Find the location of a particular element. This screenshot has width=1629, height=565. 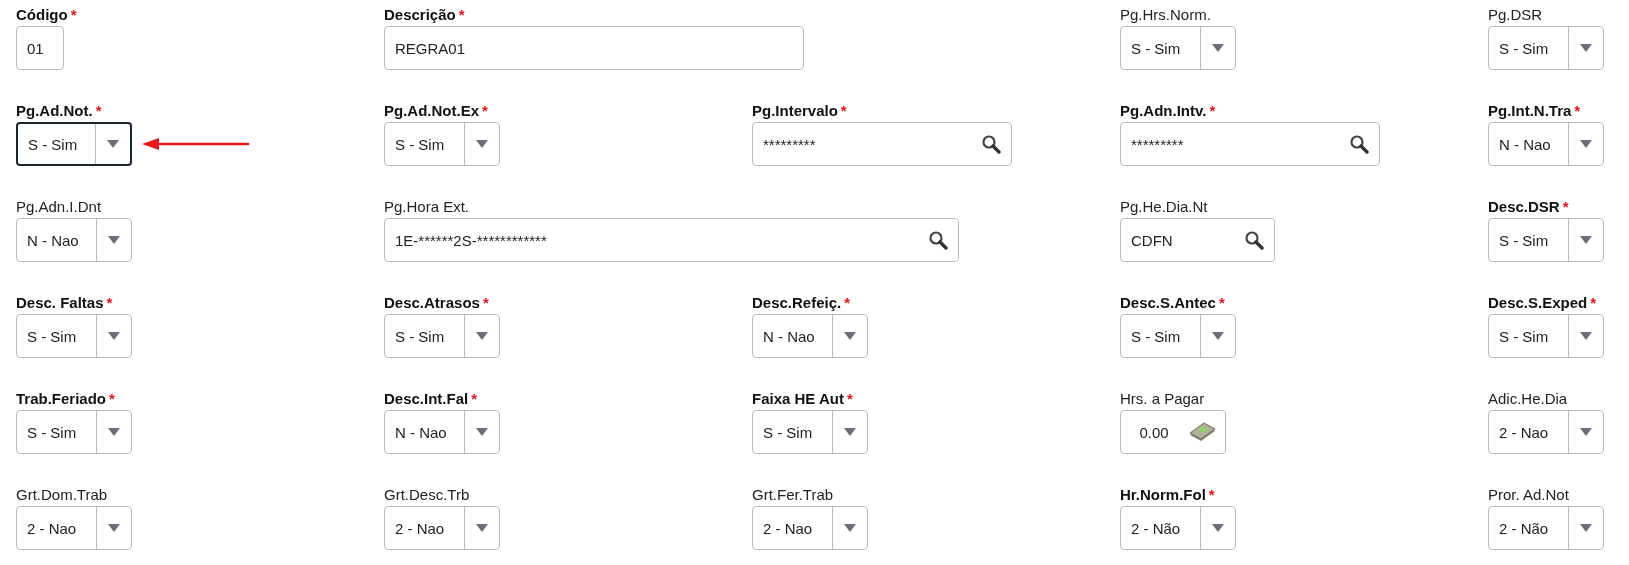

field-label: Desc.S.Exped is located at coordinates (1538, 302).